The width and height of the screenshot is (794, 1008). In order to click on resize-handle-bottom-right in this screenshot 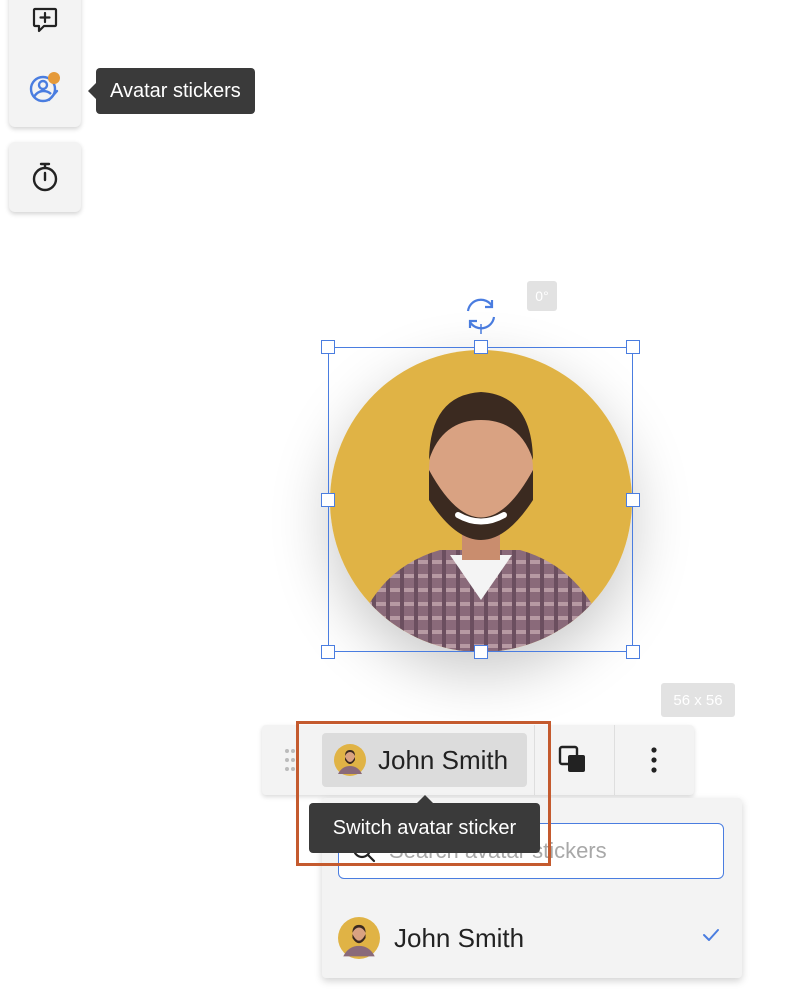, I will do `click(633, 652)`.